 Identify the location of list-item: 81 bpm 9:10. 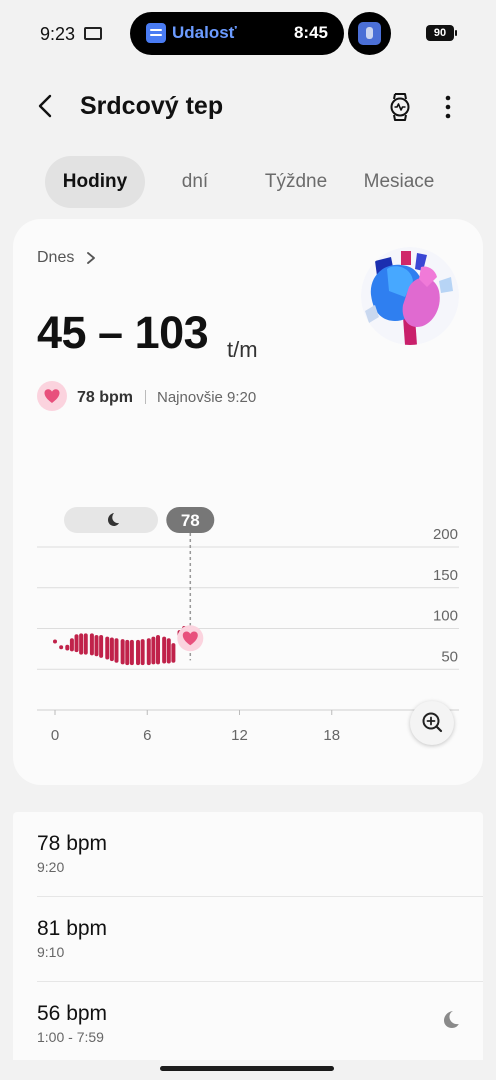
(248, 939).